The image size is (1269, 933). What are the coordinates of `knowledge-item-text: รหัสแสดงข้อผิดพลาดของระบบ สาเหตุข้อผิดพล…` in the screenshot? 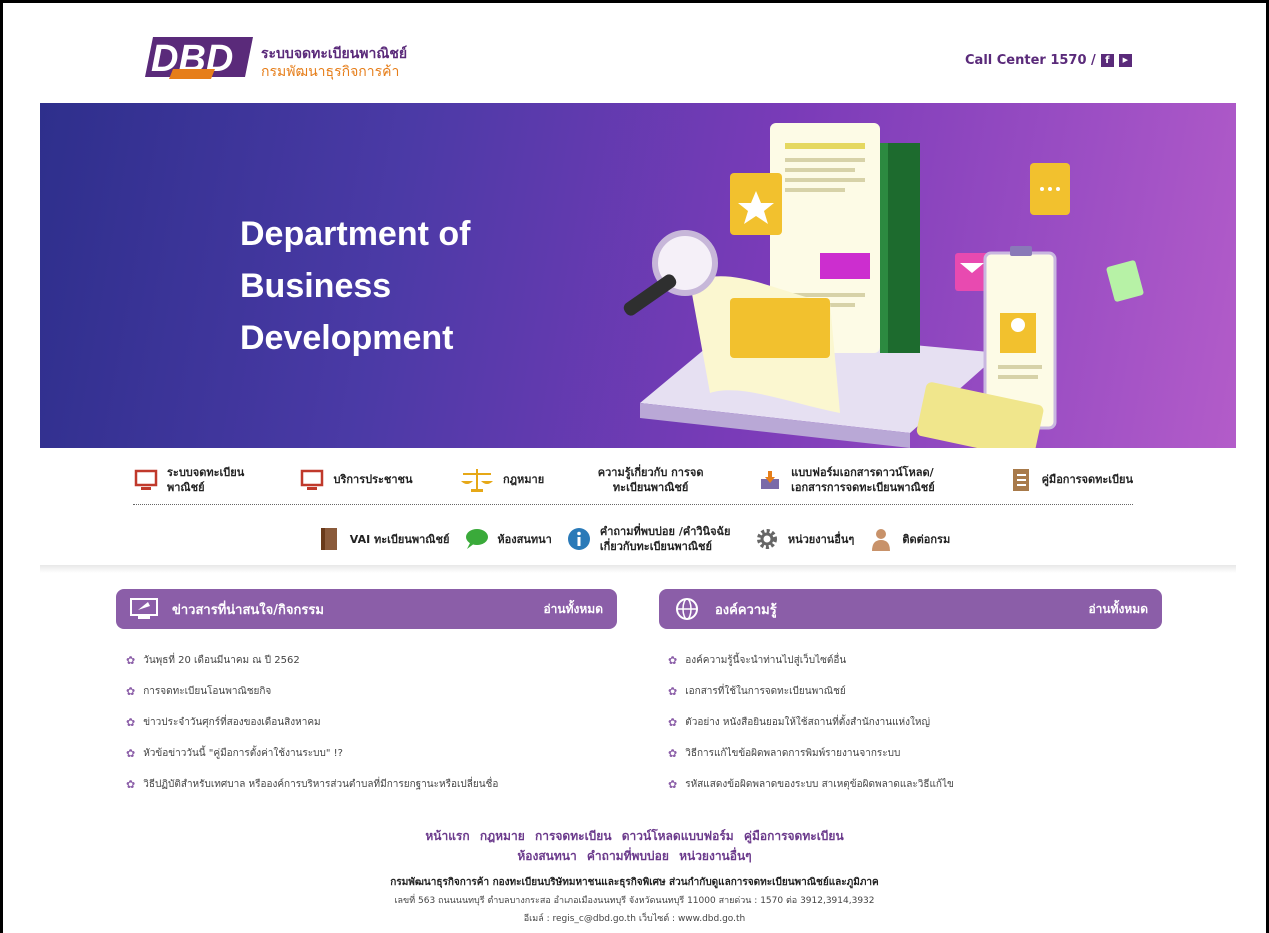 It's located at (819, 784).